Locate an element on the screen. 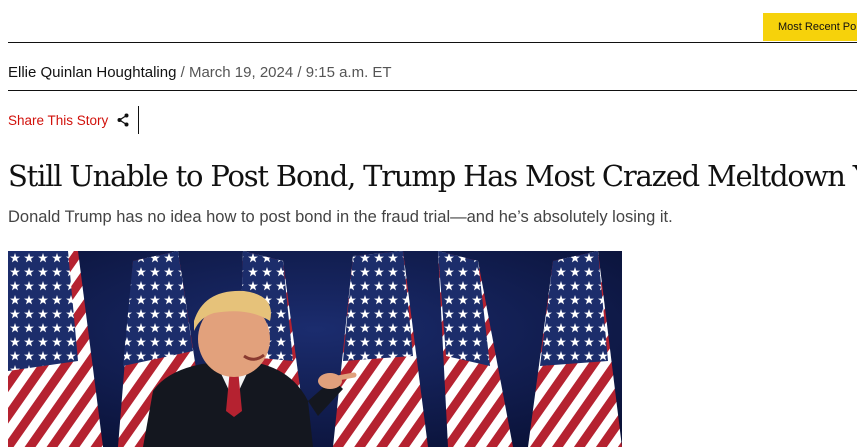  header-divider is located at coordinates (432, 42).